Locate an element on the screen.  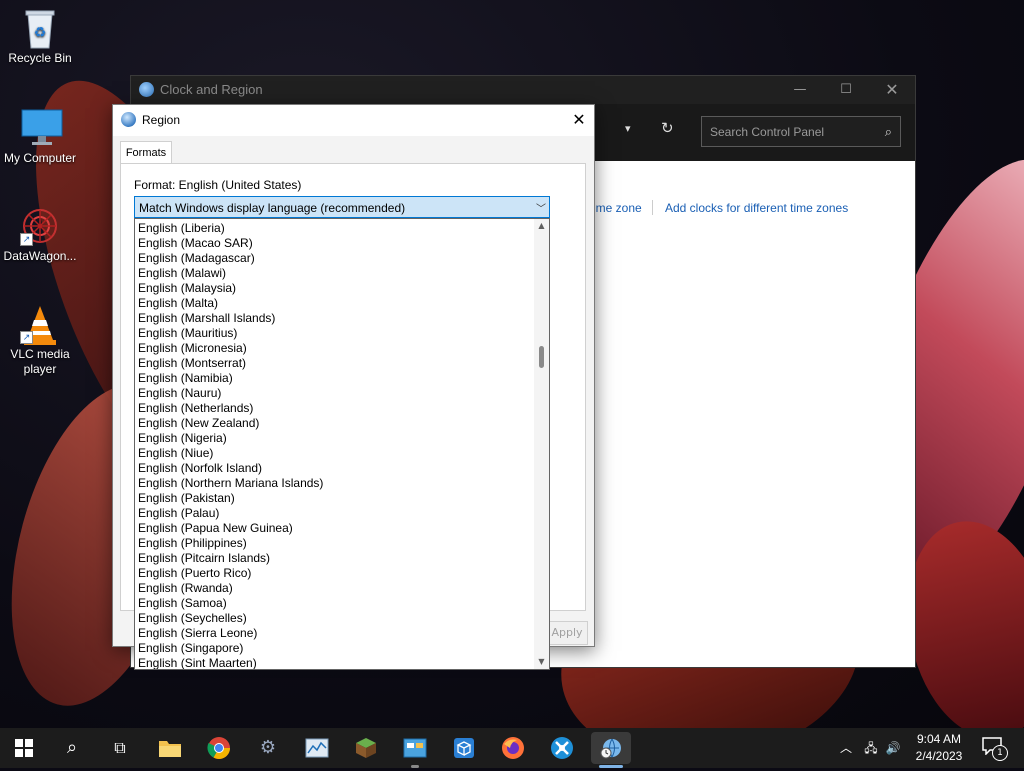
scroll-up-arrow-icon: ▲ is located at coordinates (541, 226).